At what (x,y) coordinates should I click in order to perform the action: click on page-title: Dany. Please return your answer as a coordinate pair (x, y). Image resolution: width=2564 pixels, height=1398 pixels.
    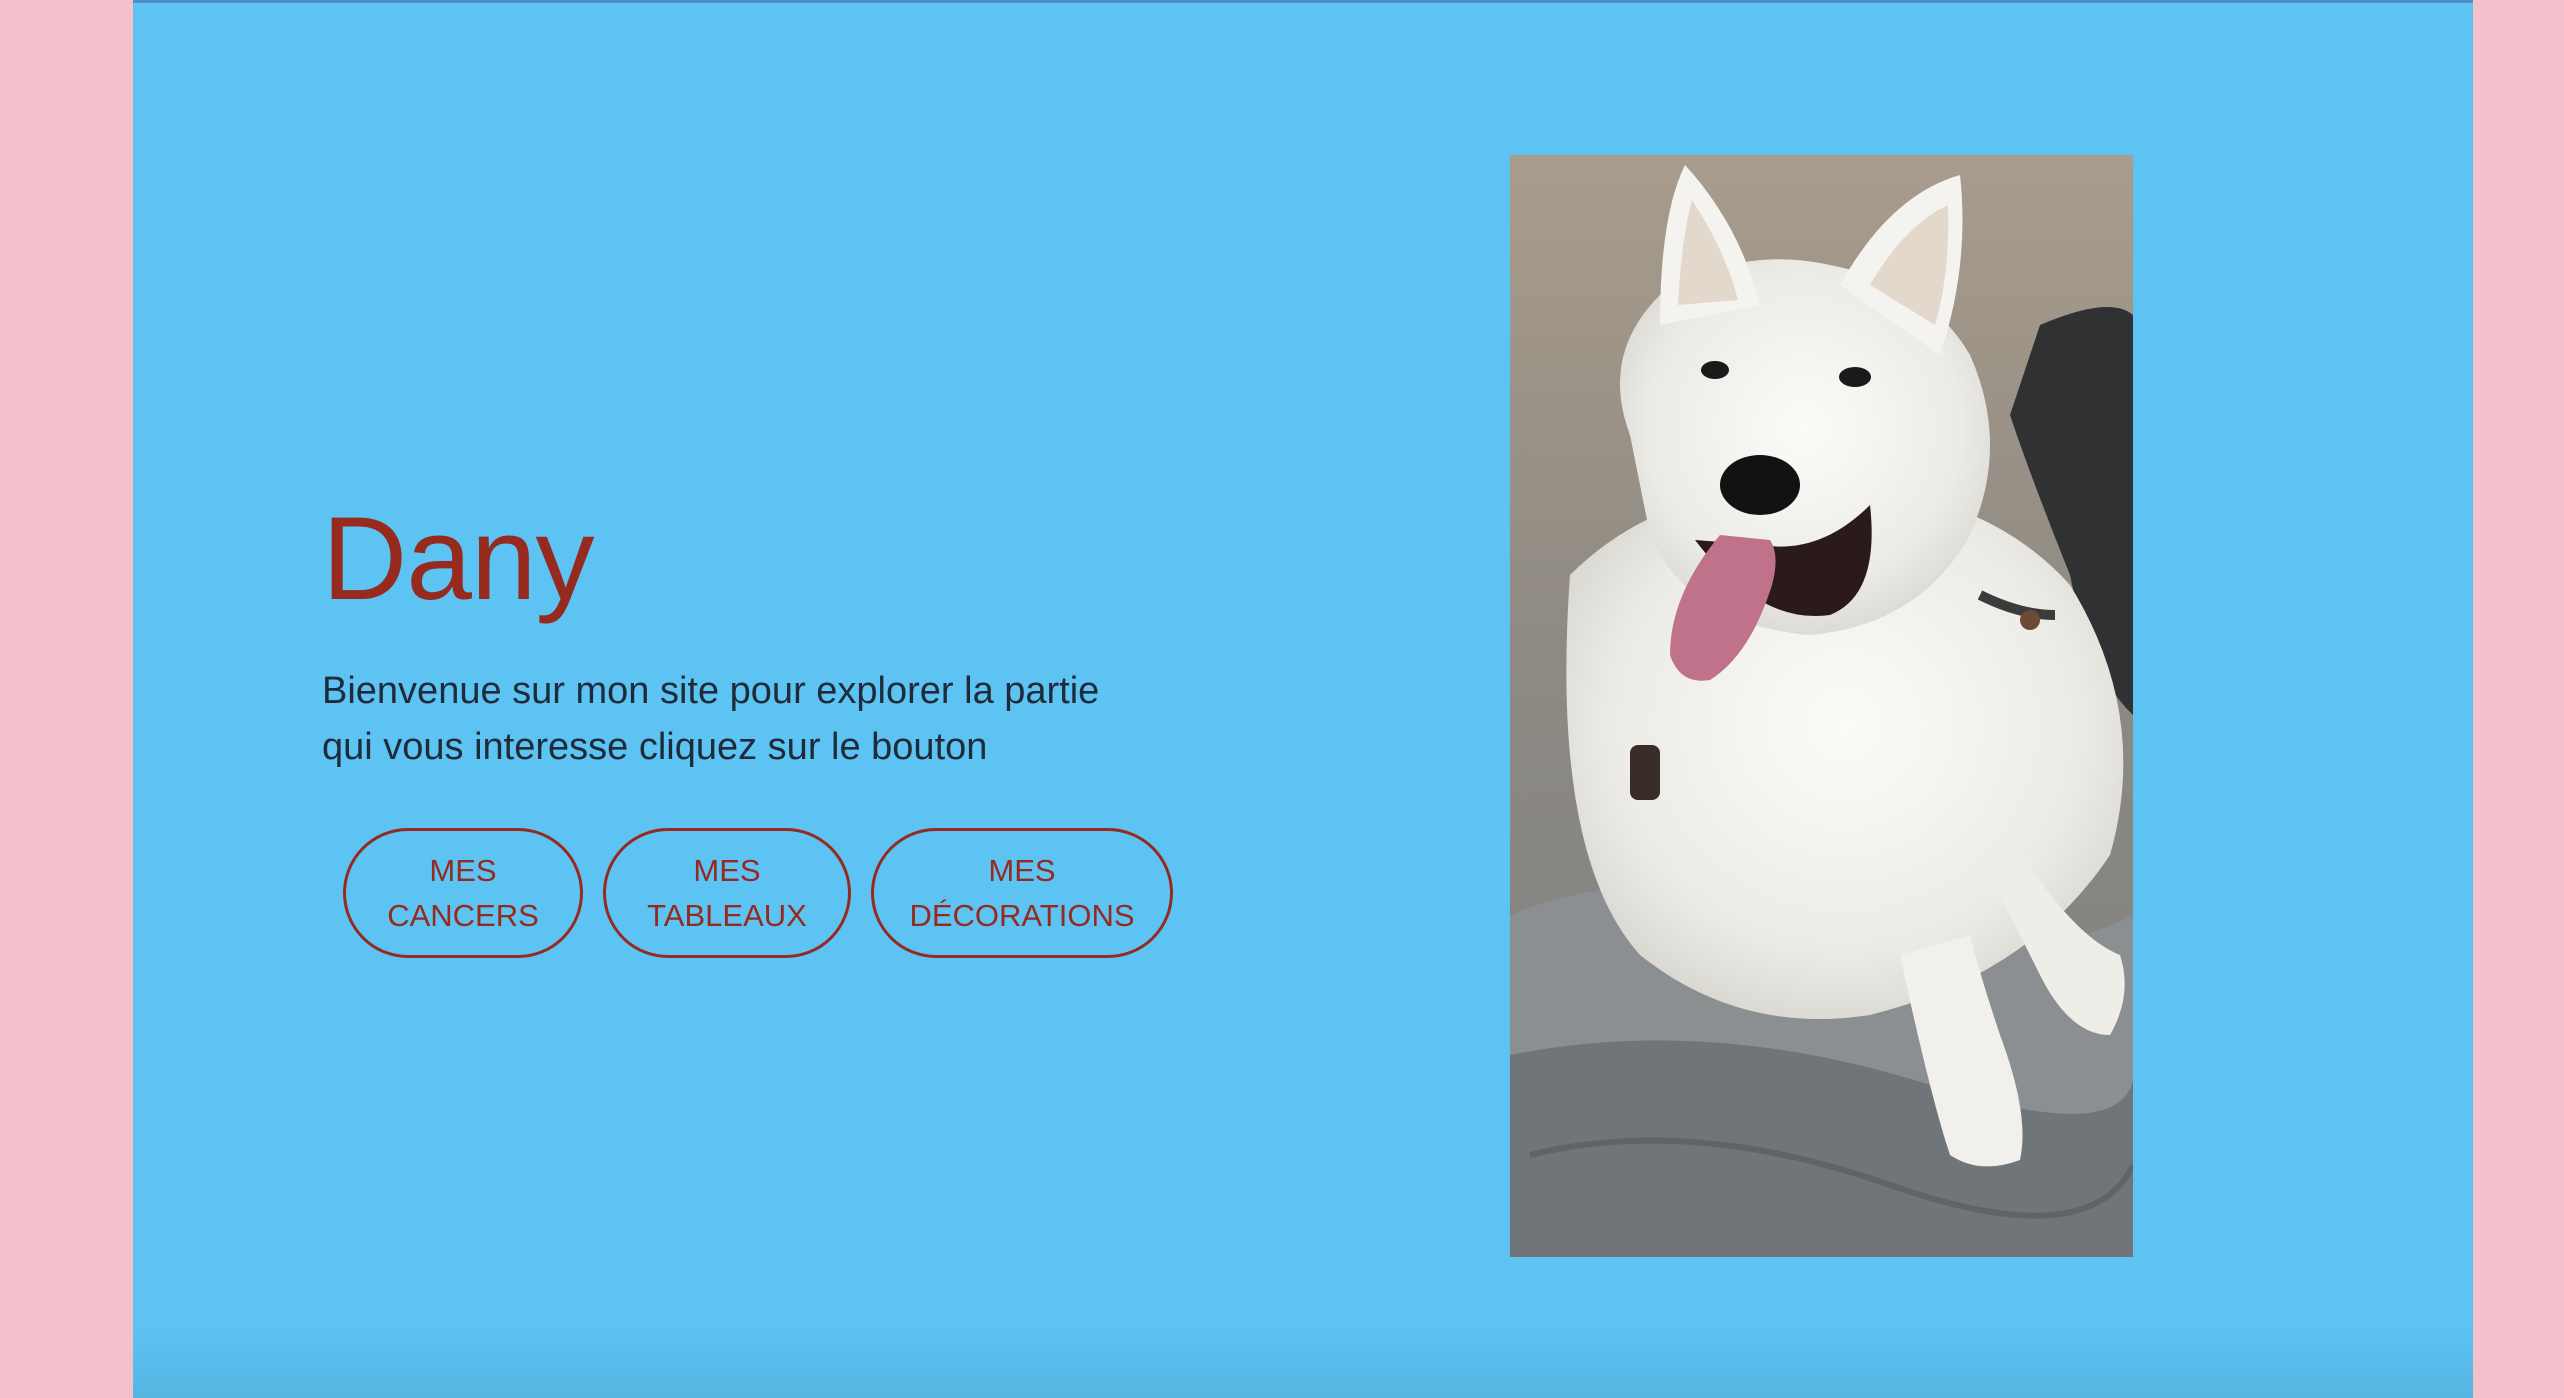
    Looking at the image, I should click on (458, 559).